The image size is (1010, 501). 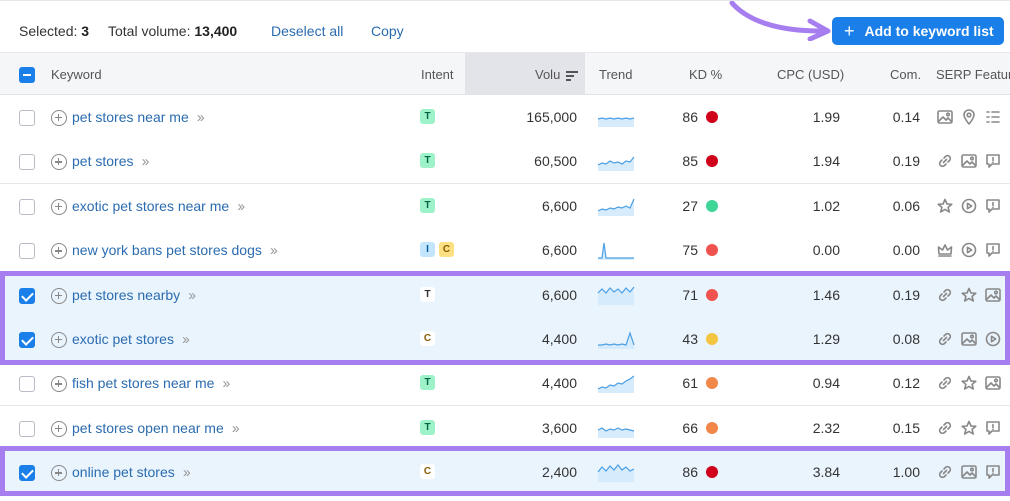 I want to click on table-row: exotic pet stores ›› C 4,400 43 1.29 0.08, so click(x=505, y=339).